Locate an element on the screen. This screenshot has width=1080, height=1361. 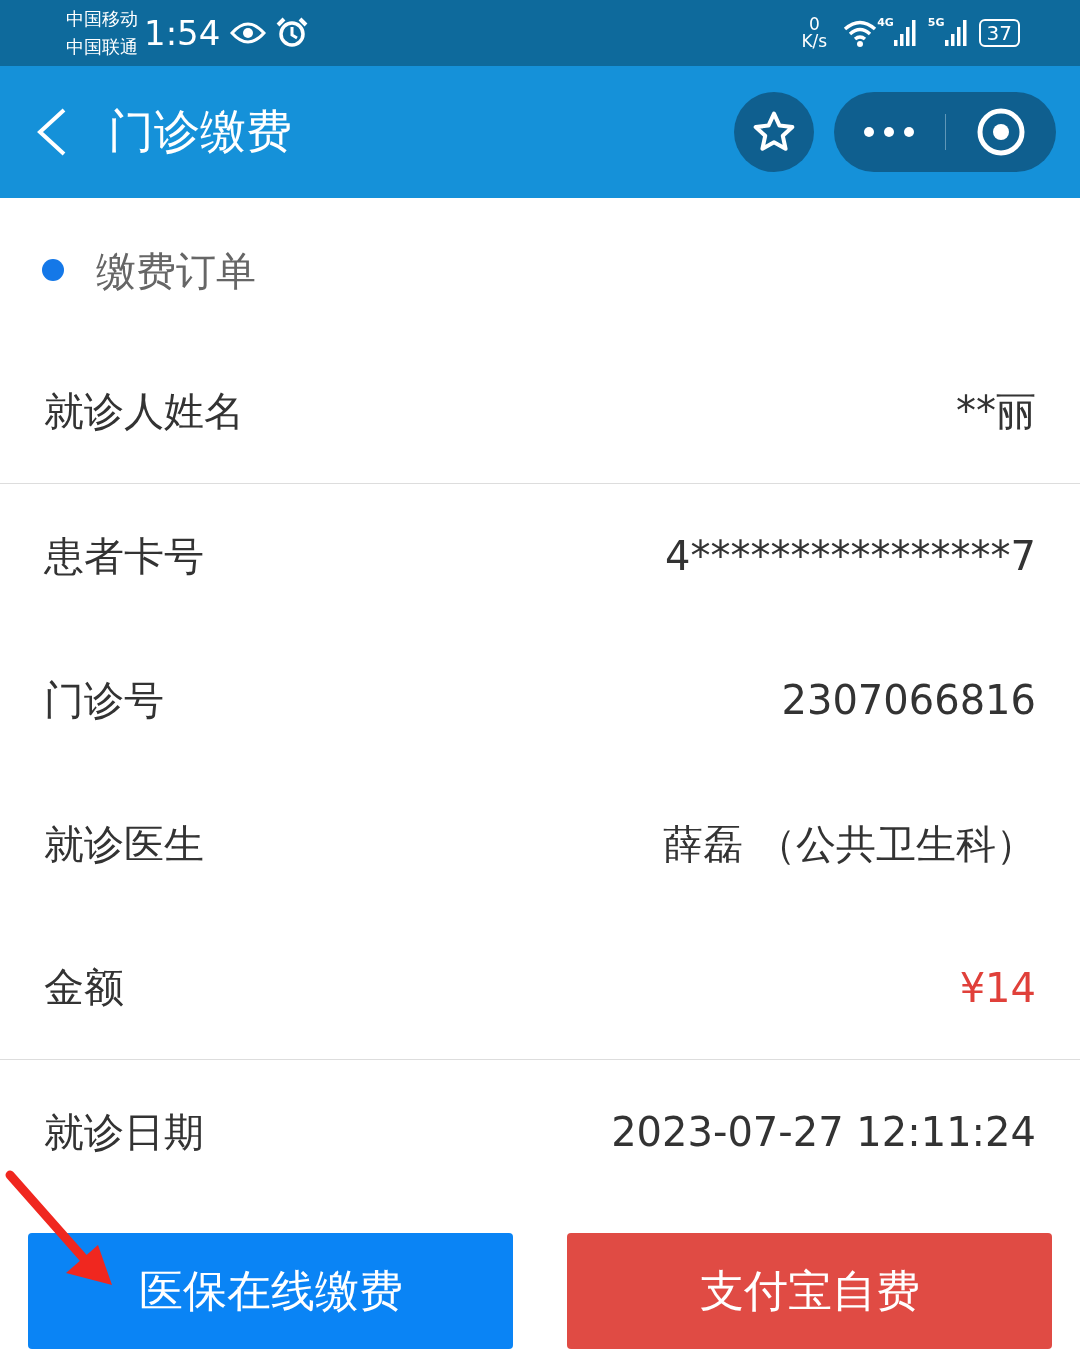
more-icon is located at coordinates (889, 132).